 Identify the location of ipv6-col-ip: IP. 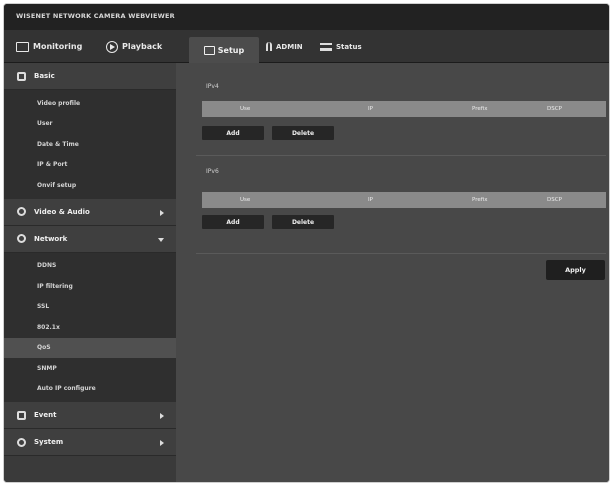
(370, 200).